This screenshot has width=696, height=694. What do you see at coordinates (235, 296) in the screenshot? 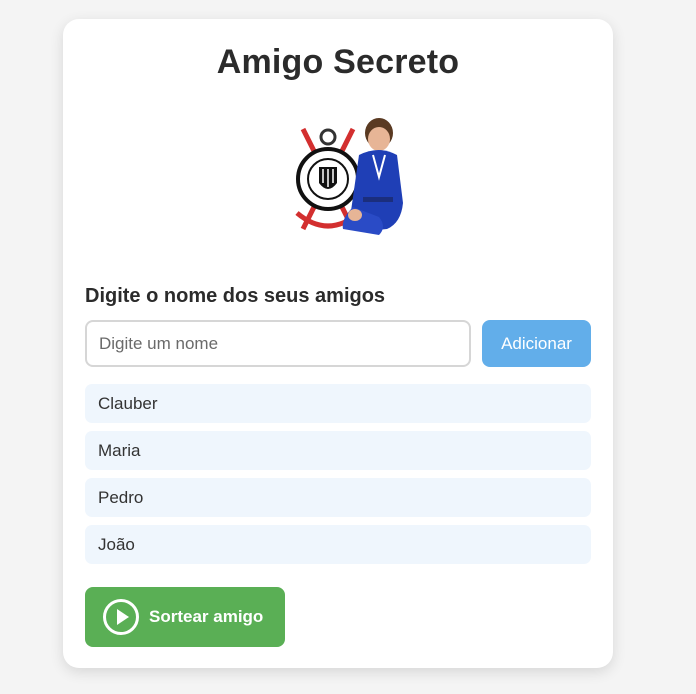
I see `friends-input-label: Digite o nome dos seus amigos` at bounding box center [235, 296].